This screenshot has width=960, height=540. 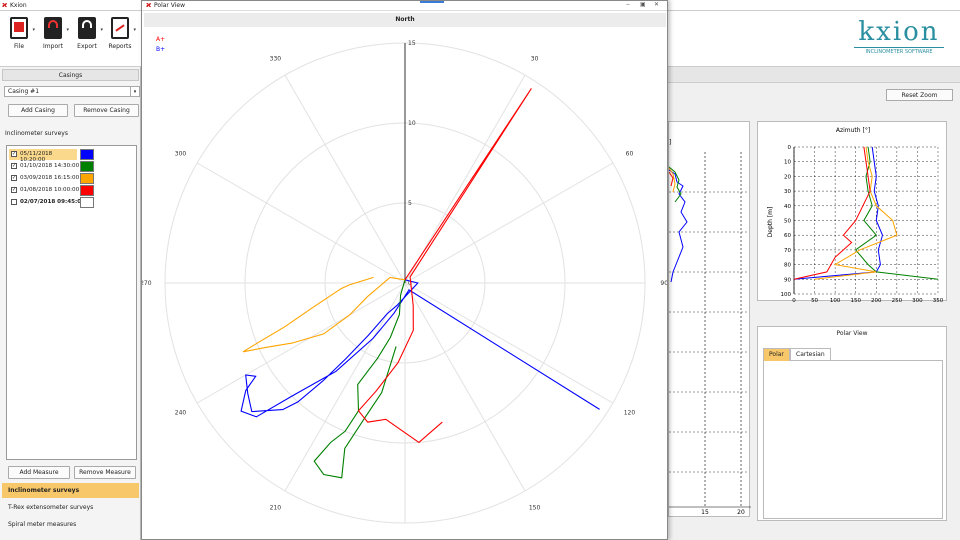 What do you see at coordinates (71, 190) in the screenshot?
I see `list-item: ✓ 01/08/2018 10:00:00` at bounding box center [71, 190].